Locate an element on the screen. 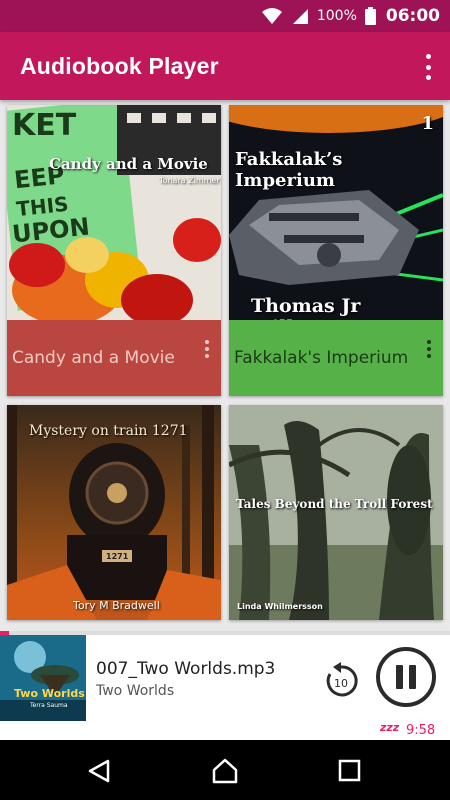 Image resolution: width=450 pixels, height=800 pixels. signal-icon is located at coordinates (300, 16).